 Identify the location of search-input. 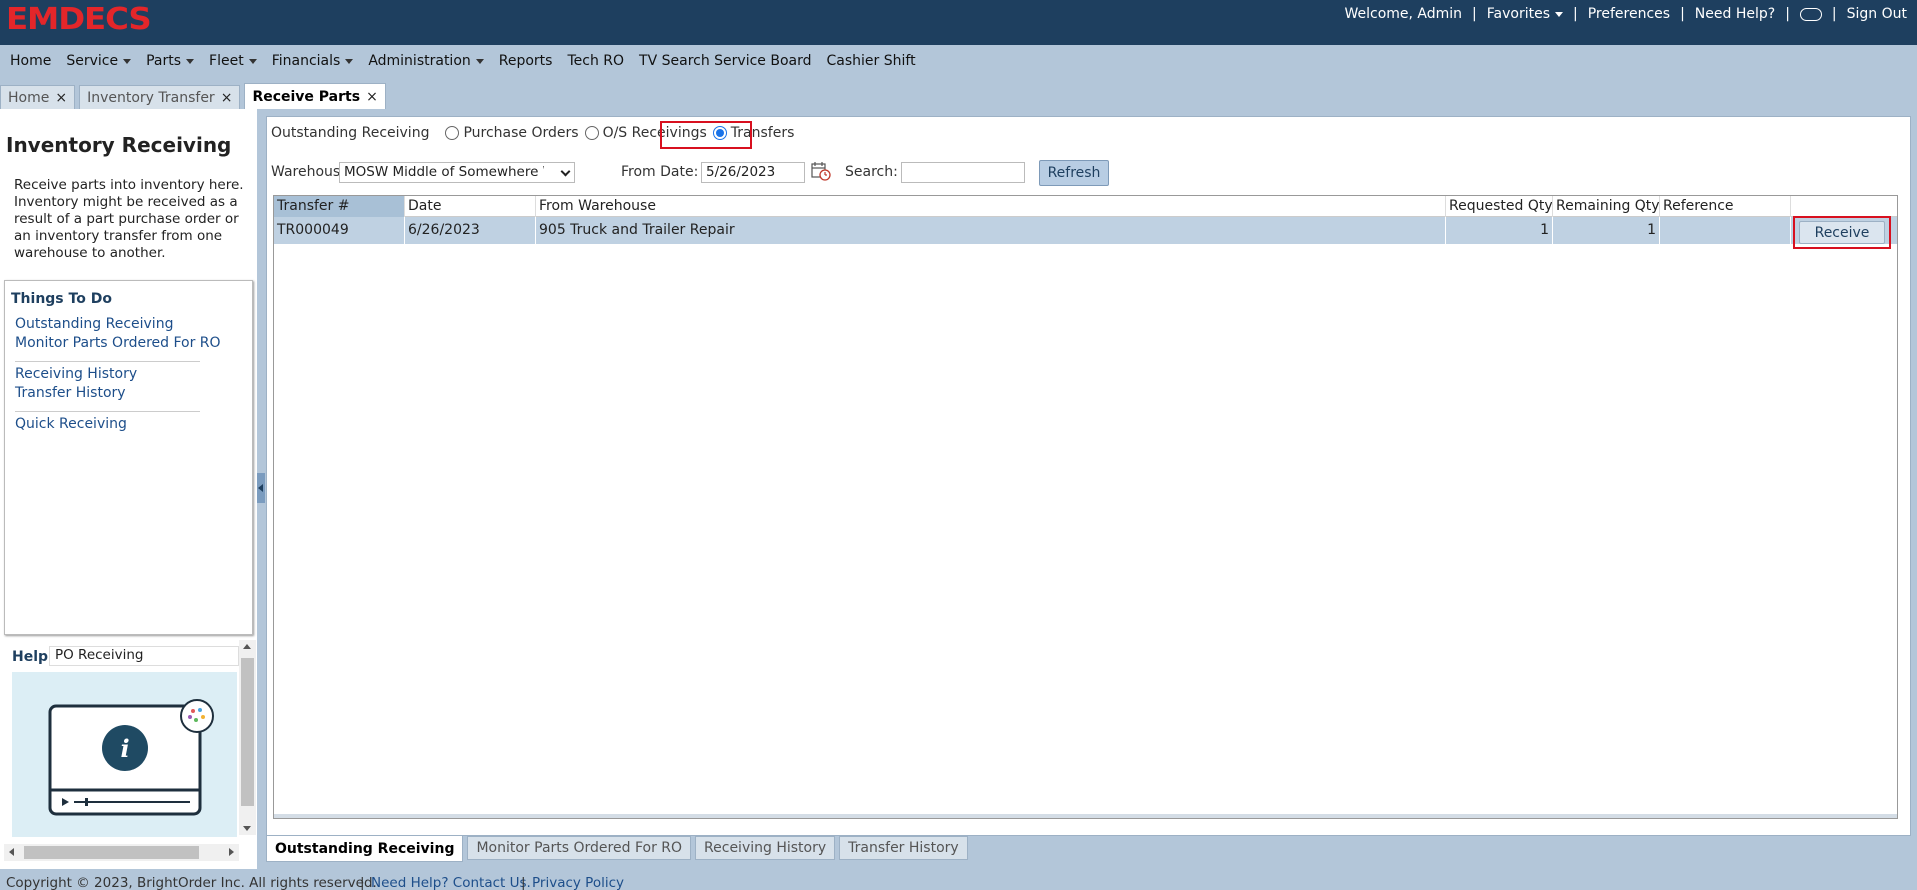
(963, 172).